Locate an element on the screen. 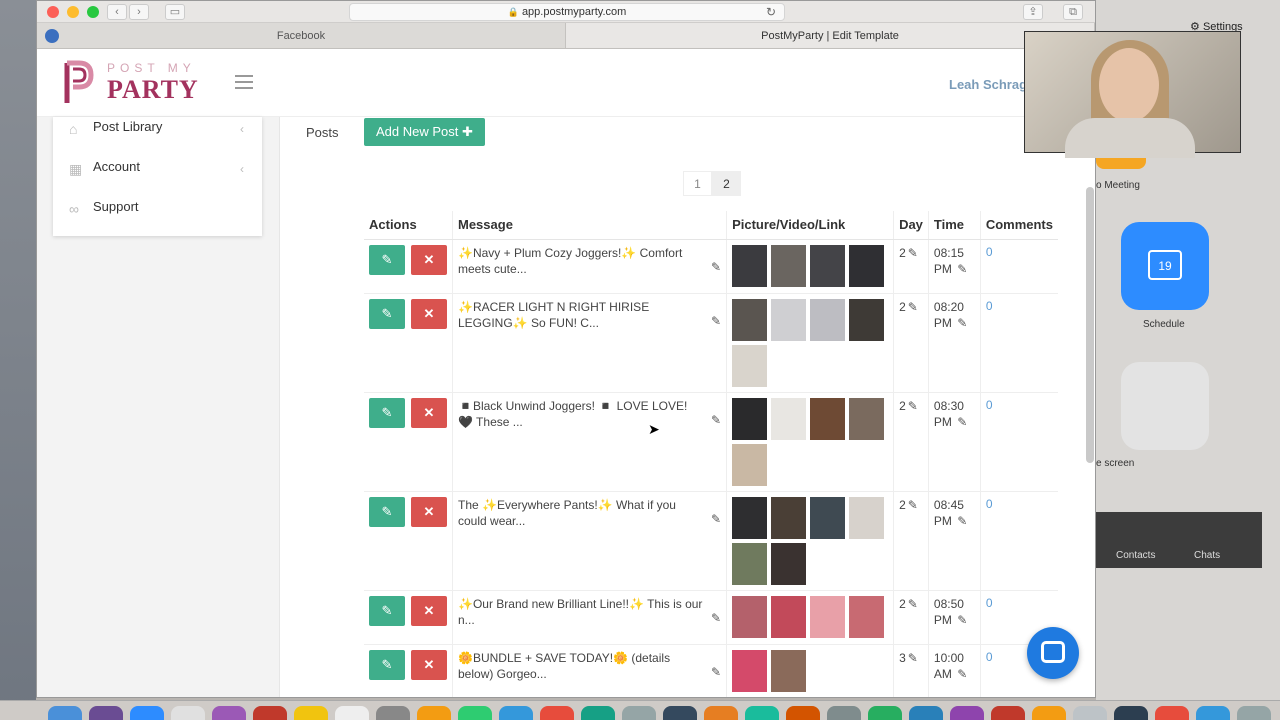 This screenshot has height=720, width=1280. page-link-1: 1 is located at coordinates (697, 183).